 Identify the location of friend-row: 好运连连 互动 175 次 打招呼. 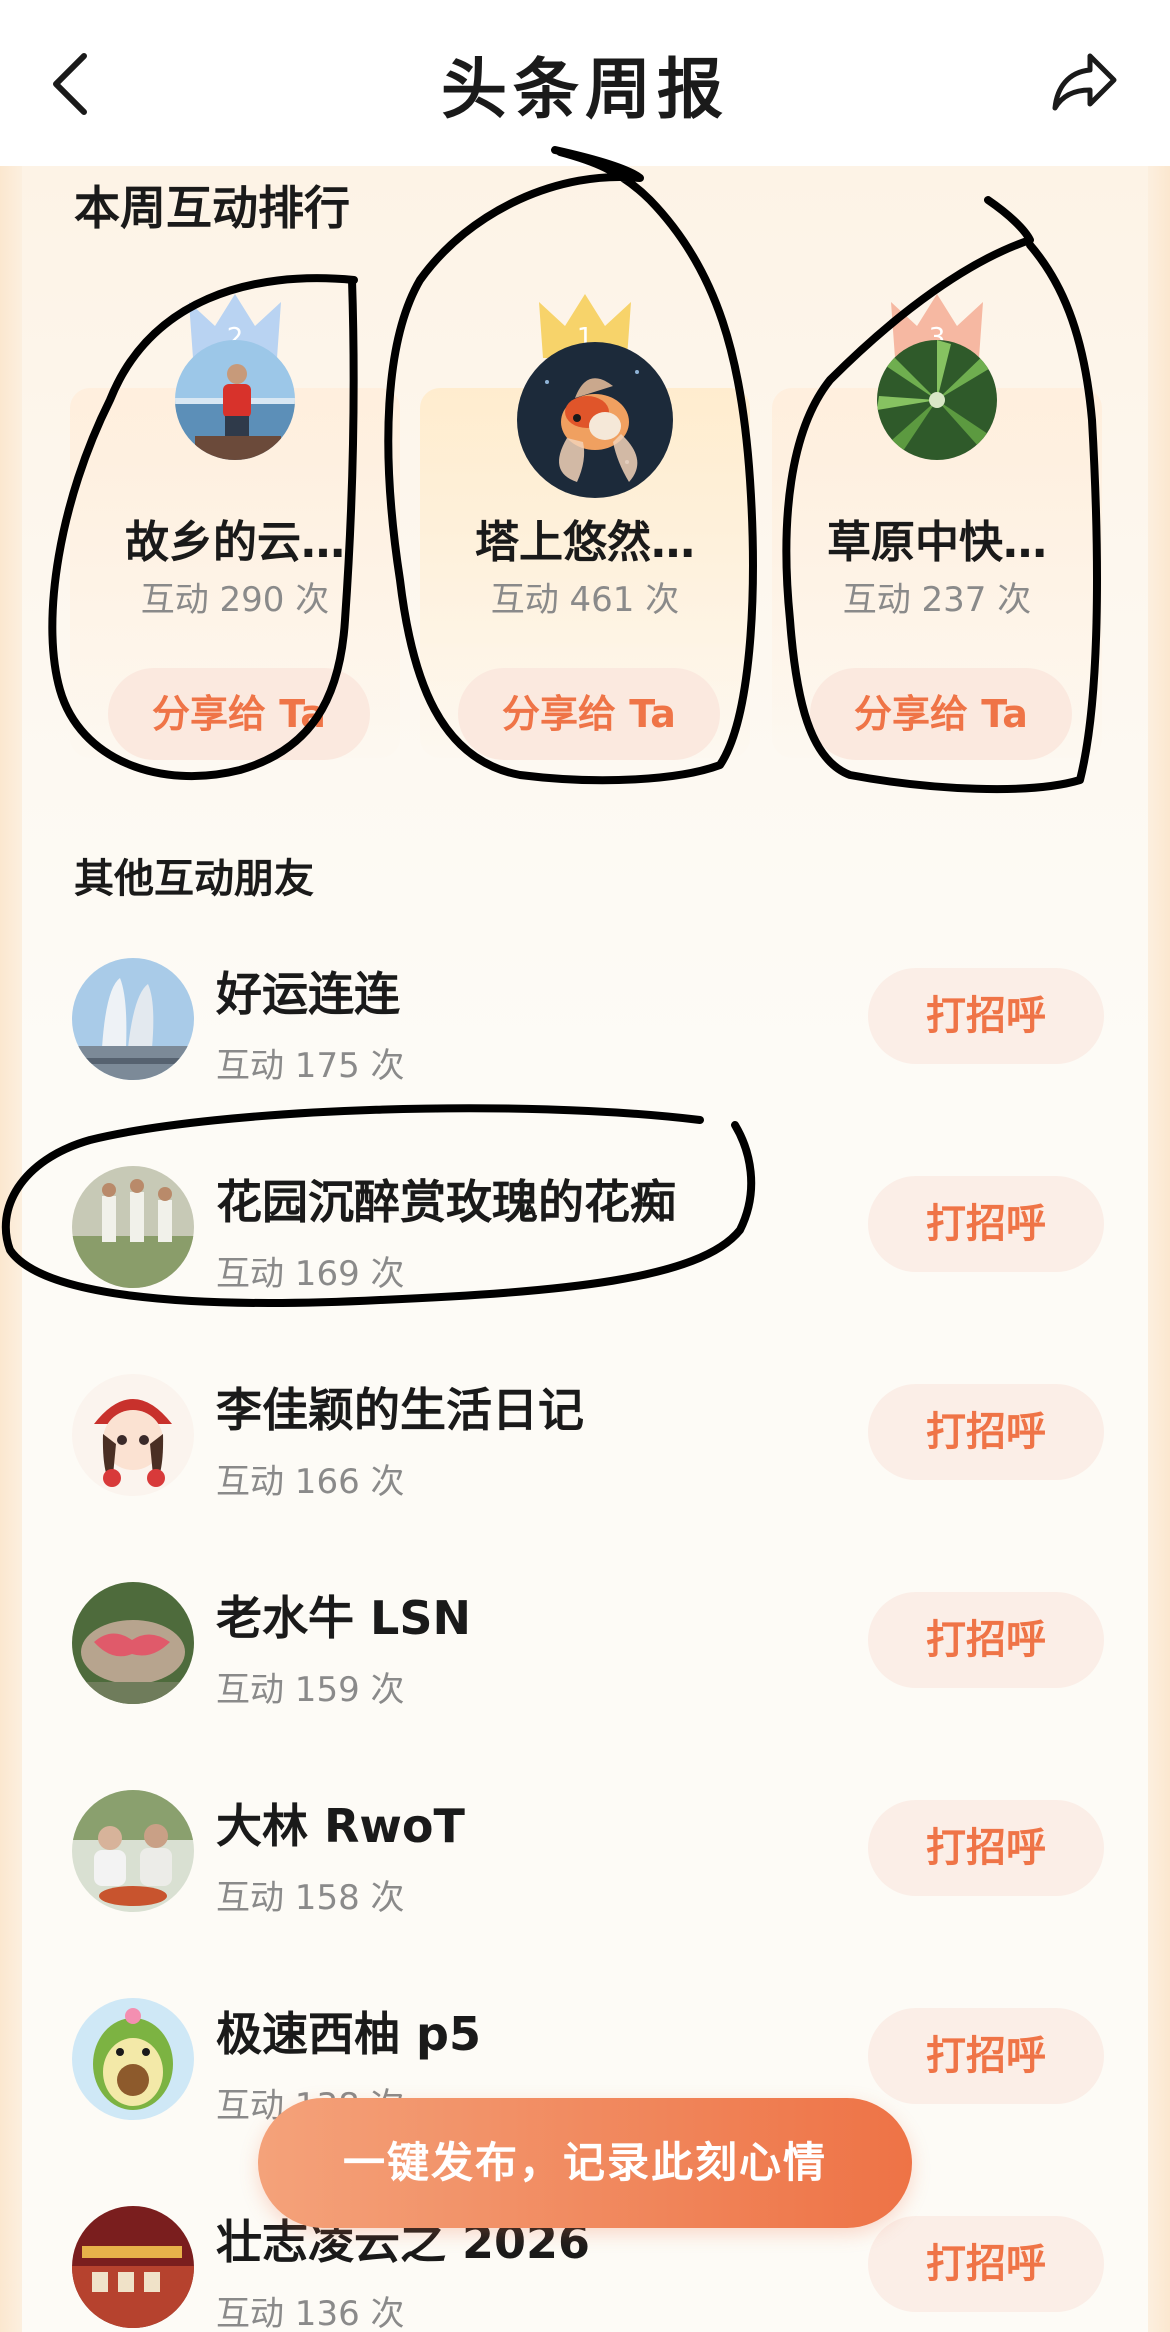
(585, 1061).